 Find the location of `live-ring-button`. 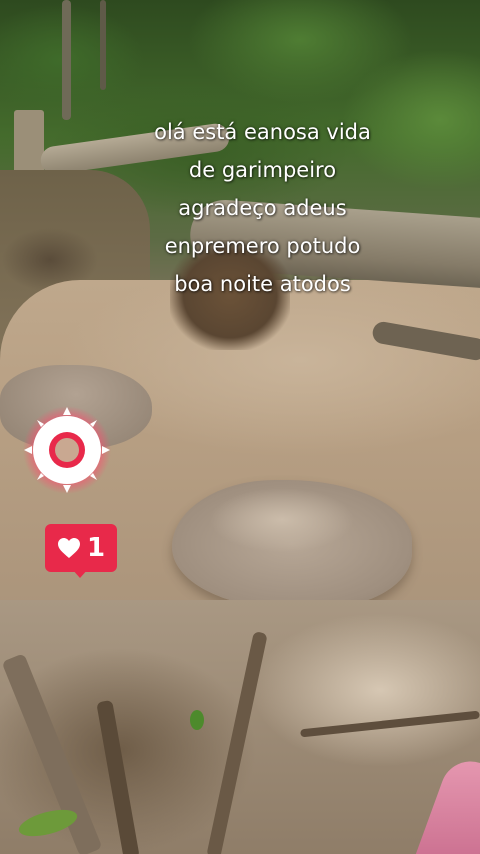

live-ring-button is located at coordinates (67, 450).